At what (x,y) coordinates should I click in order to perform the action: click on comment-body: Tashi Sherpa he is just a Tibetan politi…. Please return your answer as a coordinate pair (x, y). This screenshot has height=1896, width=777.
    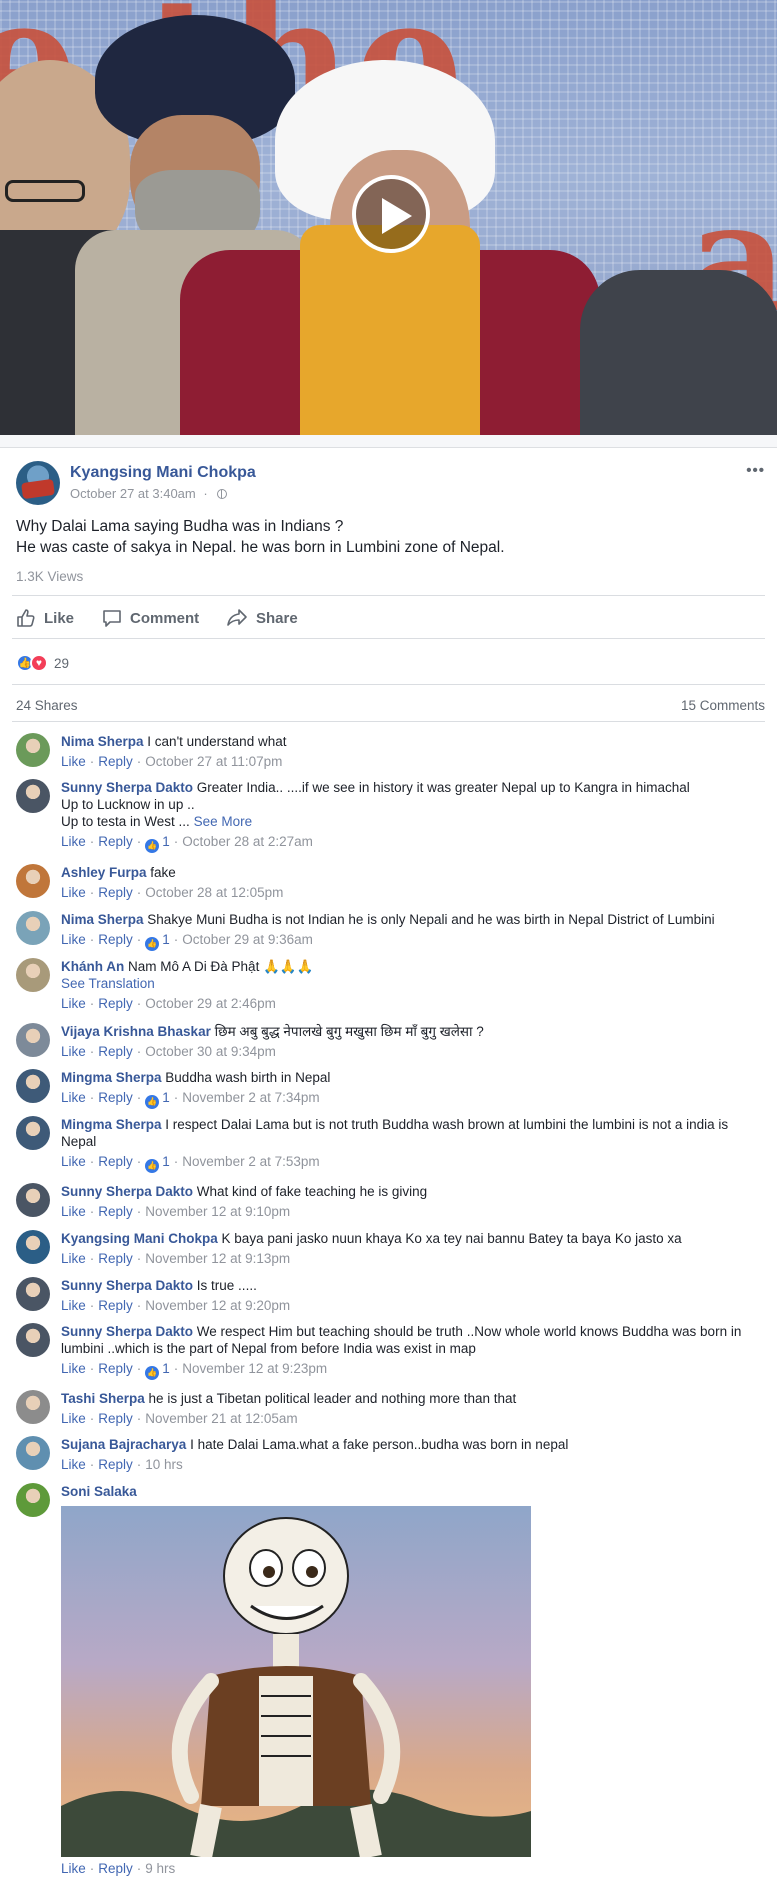
    Looking at the image, I should click on (411, 1408).